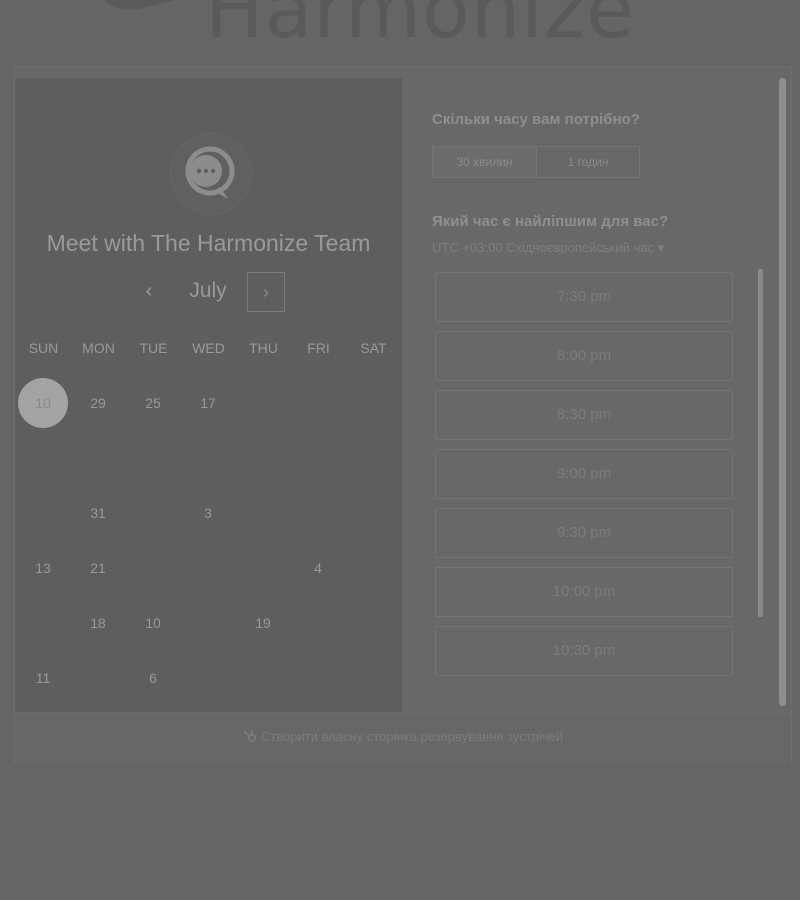  What do you see at coordinates (139, 5) in the screenshot?
I see `brand-logo-icon` at bounding box center [139, 5].